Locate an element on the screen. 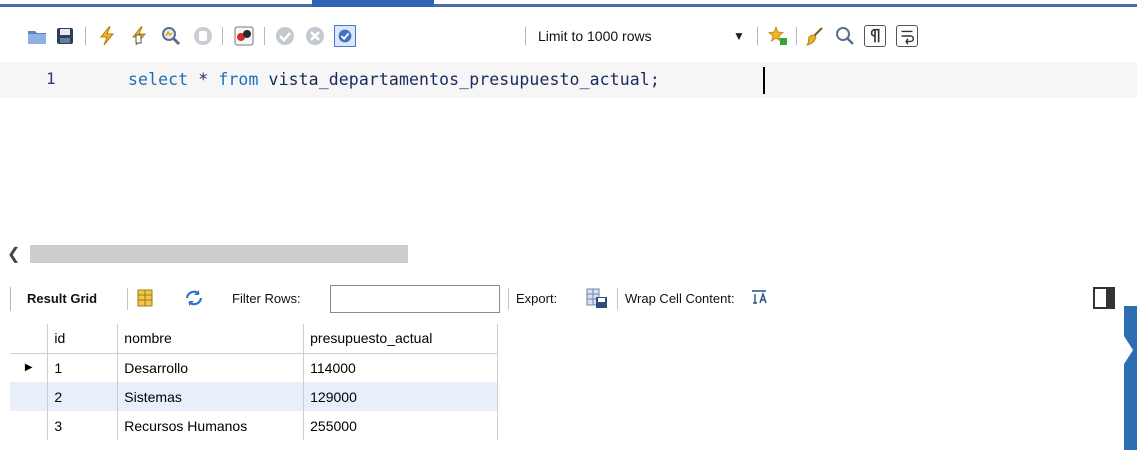  column-header-id: id is located at coordinates (83, 339).